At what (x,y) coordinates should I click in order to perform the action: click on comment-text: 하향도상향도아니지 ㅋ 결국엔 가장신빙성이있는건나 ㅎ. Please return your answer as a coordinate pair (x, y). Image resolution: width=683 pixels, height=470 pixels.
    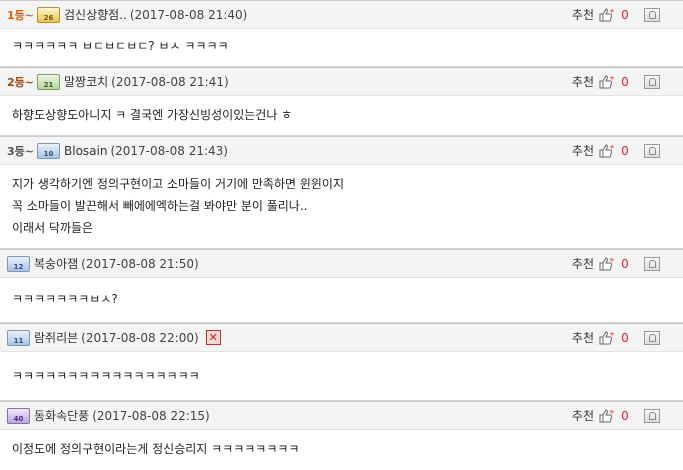
    Looking at the image, I should click on (152, 115).